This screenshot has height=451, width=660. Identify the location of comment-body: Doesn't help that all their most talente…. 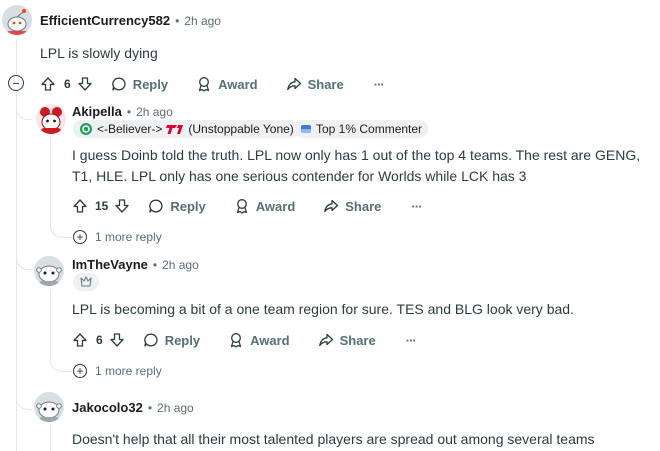
(333, 439).